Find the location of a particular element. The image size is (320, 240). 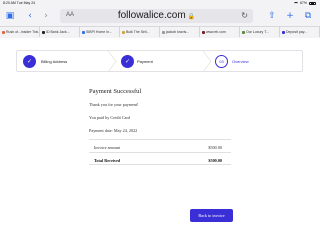

reload-icon: ↻ is located at coordinates (244, 15).